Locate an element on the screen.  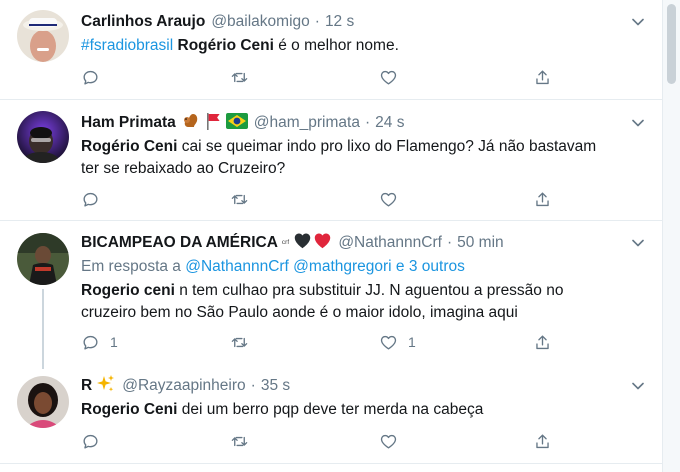
thread-line is located at coordinates (43, 329).